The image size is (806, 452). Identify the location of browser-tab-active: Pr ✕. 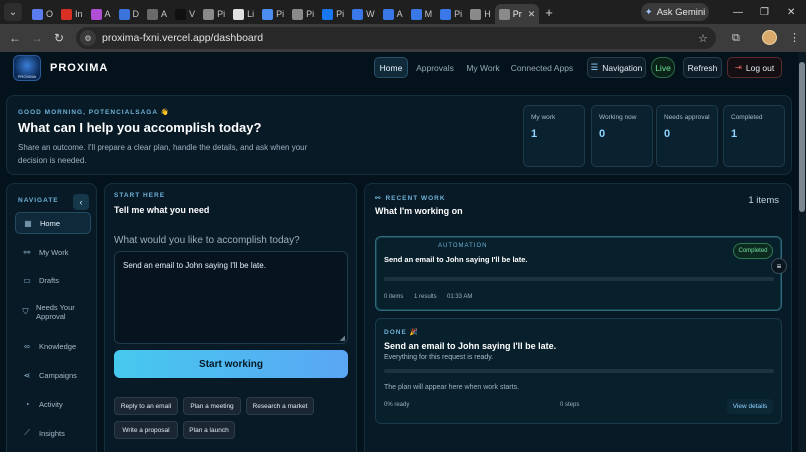
(517, 14).